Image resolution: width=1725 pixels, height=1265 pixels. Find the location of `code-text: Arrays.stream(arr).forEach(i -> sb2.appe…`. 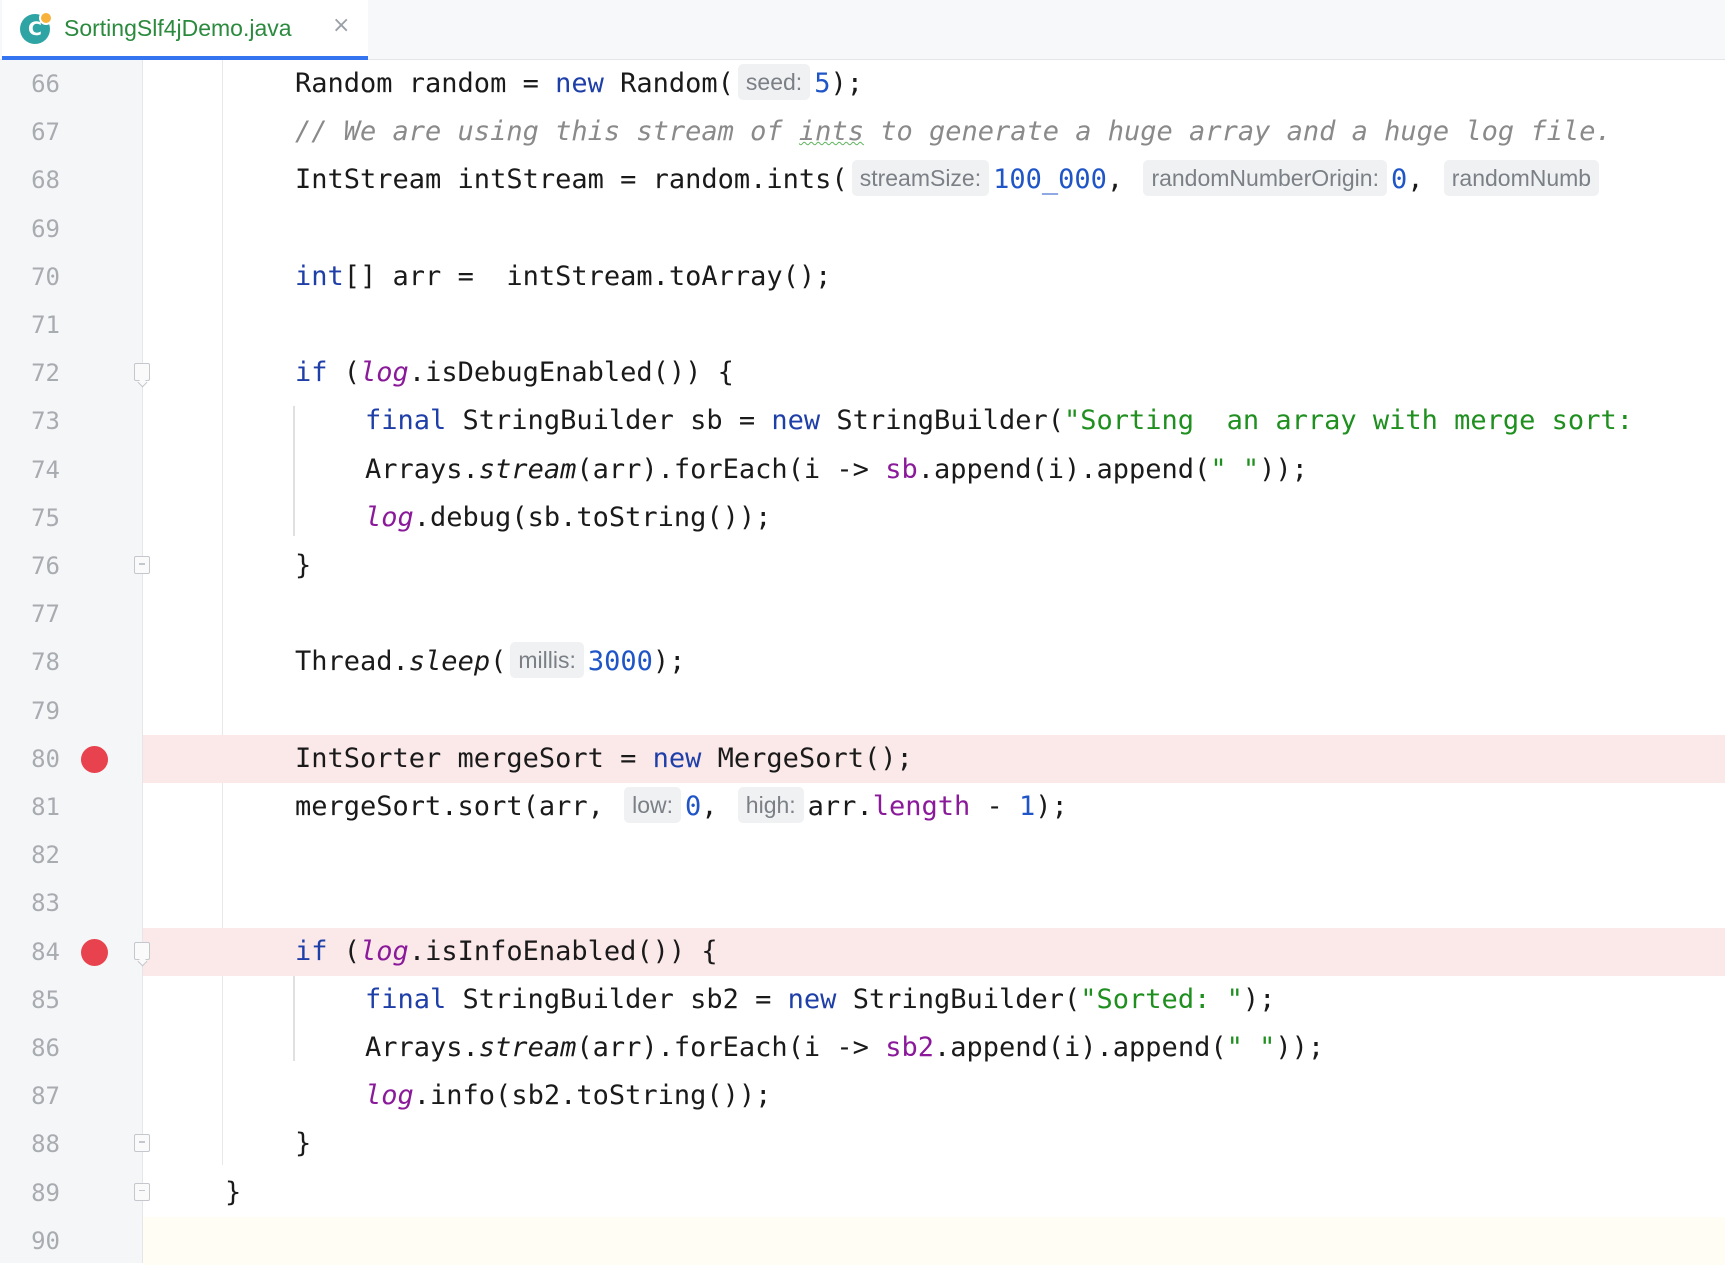

code-text: Arrays.stream(arr).forEach(i -> sb2.appe… is located at coordinates (844, 1048).